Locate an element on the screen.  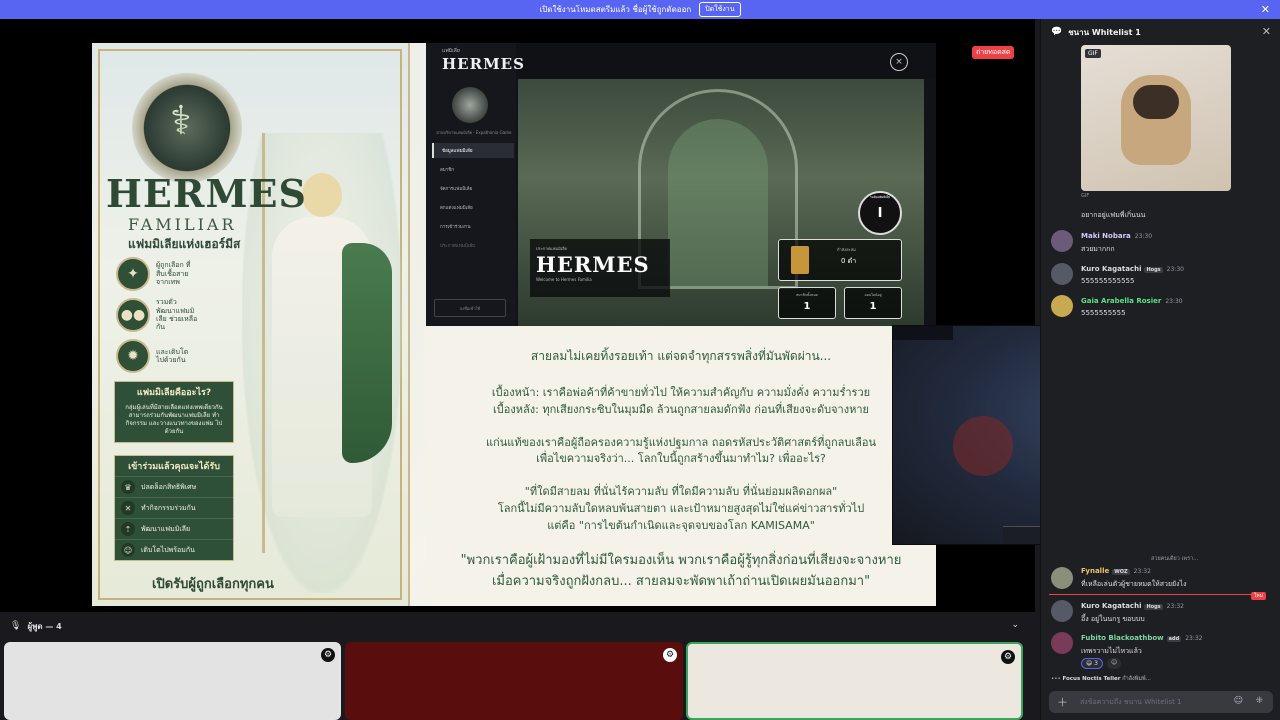
feature-item: ✹ และเติบโต ไปด้วยกัน is located at coordinates (157, 356).